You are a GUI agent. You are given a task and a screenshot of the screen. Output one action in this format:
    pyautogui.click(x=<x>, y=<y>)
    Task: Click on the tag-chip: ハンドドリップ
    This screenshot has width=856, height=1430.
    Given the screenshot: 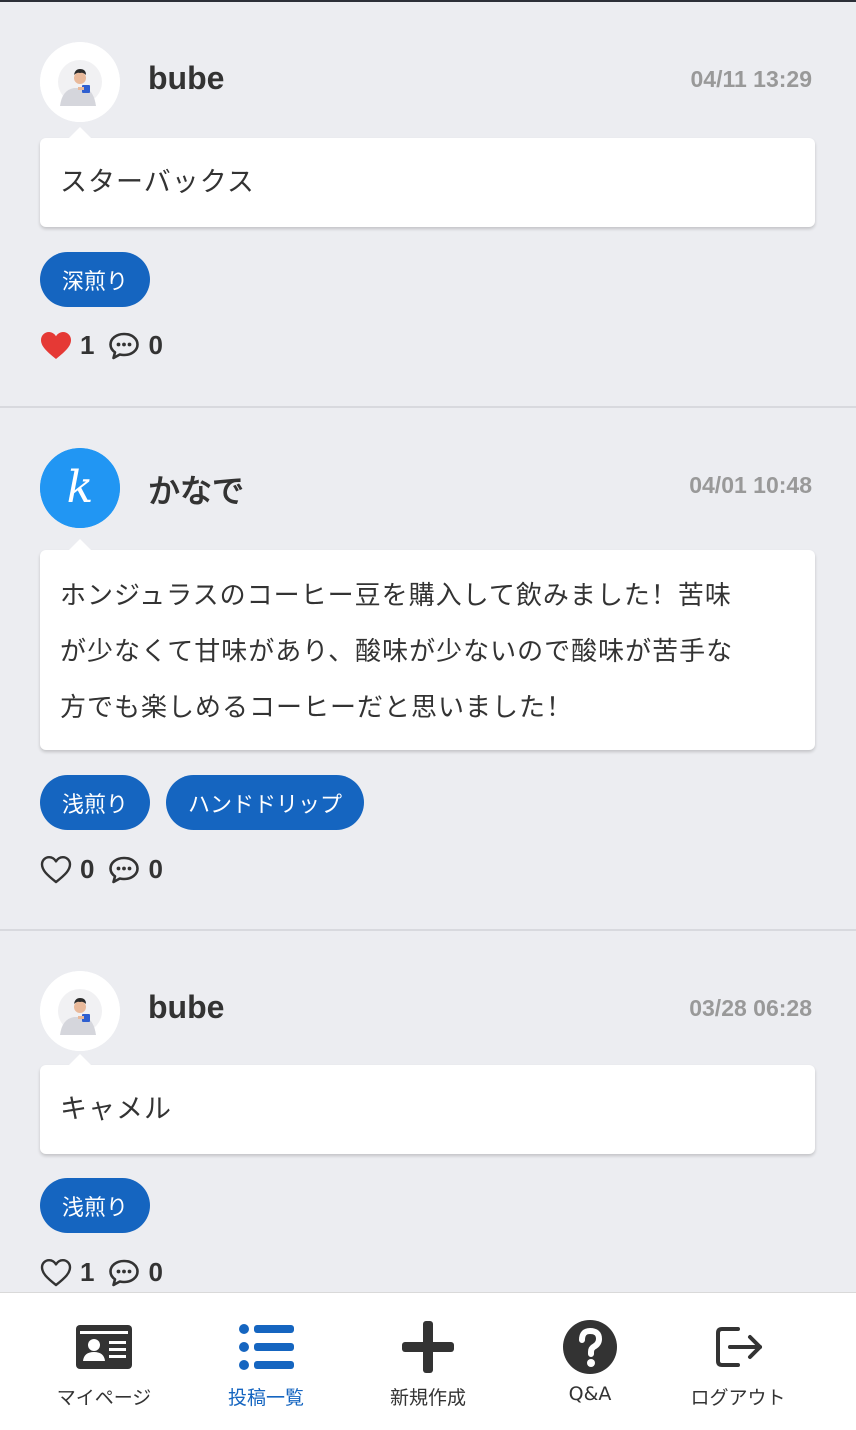 What is the action you would take?
    pyautogui.click(x=265, y=802)
    